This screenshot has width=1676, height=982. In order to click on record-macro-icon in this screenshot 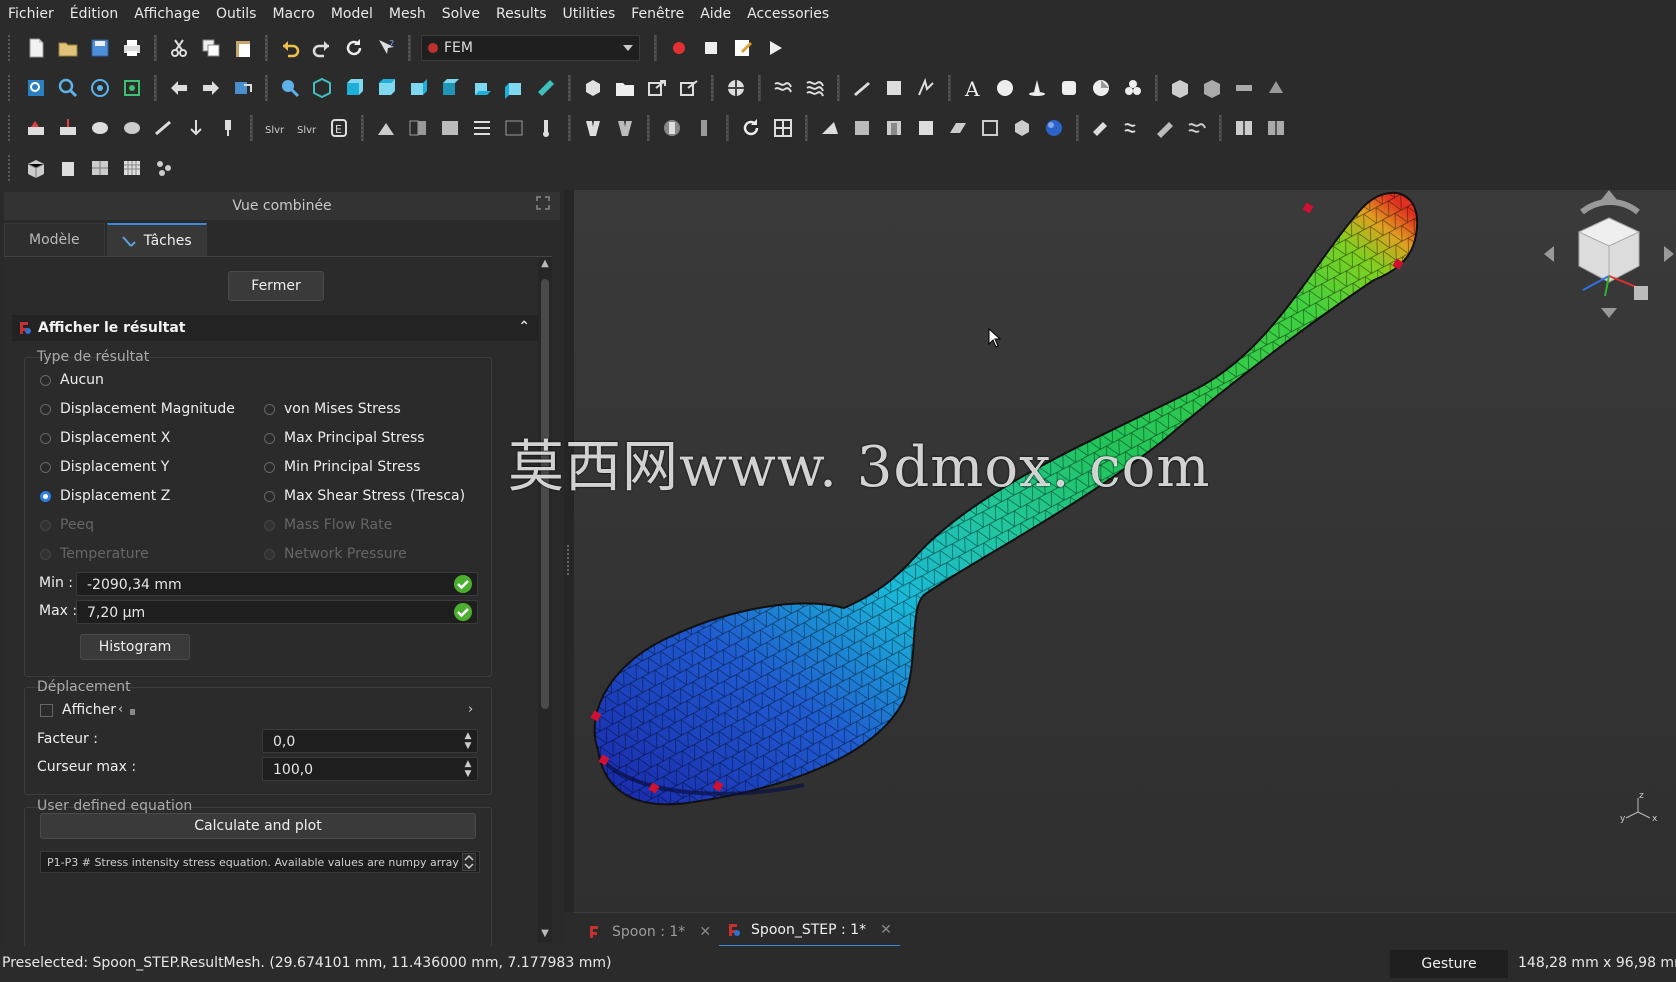, I will do `click(679, 48)`.